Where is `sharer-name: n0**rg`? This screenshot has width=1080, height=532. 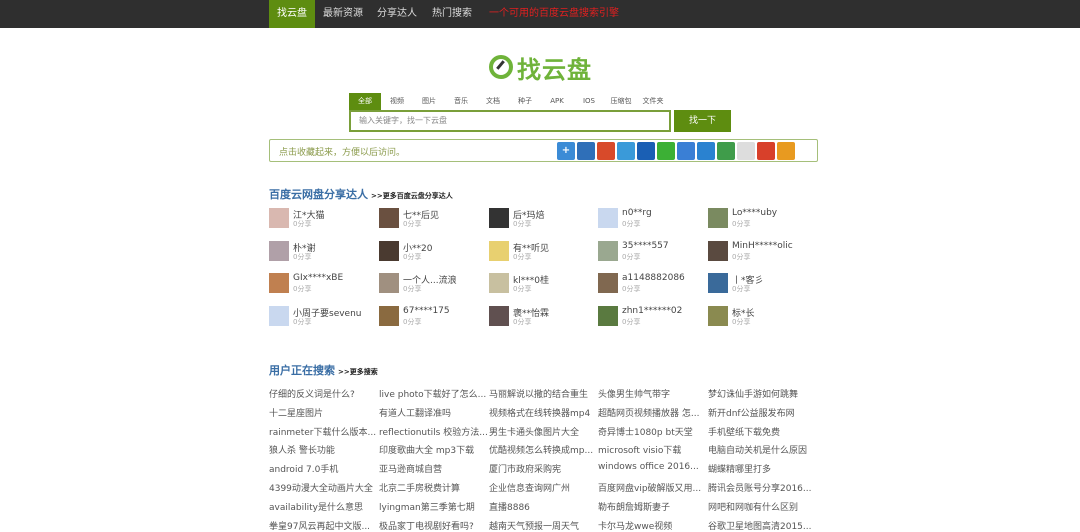 sharer-name: n0**rg is located at coordinates (637, 213).